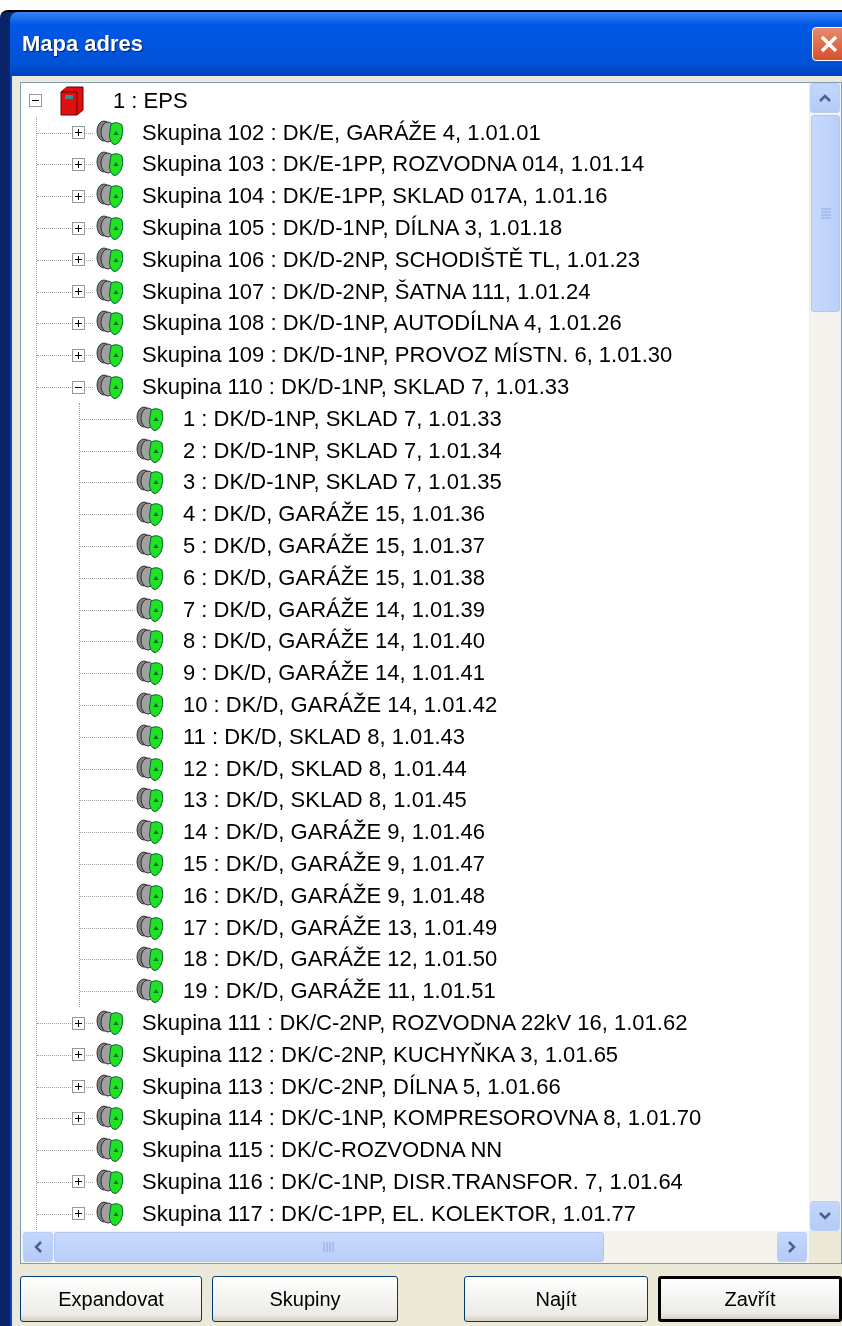 This screenshot has height=1326, width=842. What do you see at coordinates (83, 44) in the screenshot?
I see `window-title: Mapa adres` at bounding box center [83, 44].